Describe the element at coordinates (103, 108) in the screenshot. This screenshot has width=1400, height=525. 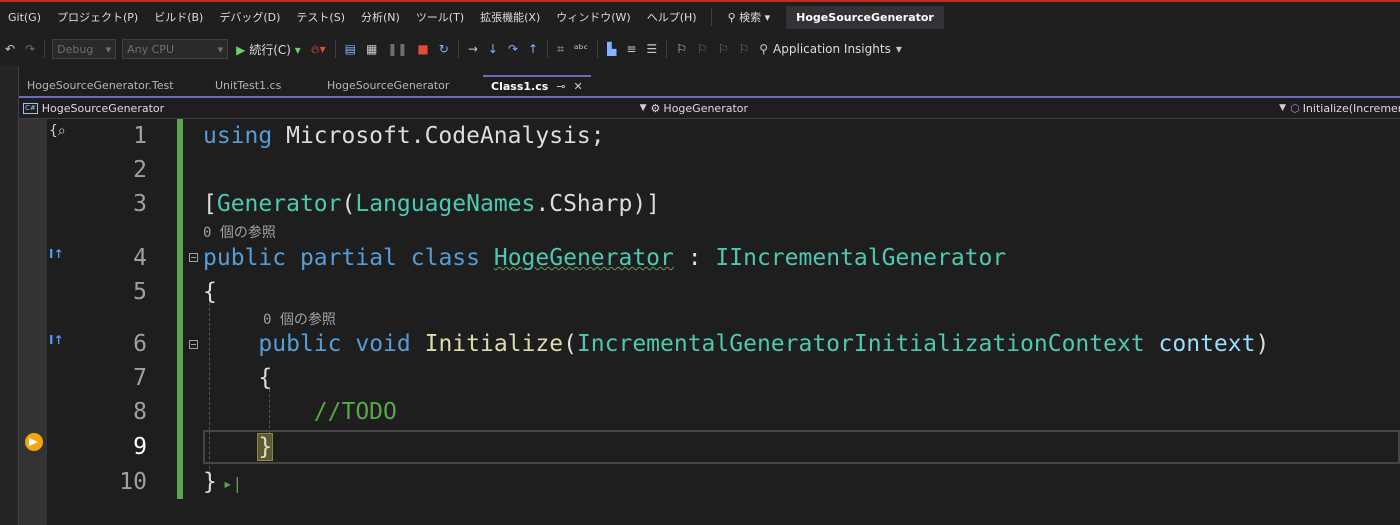
I see `project-name: HogeSourceGenerator` at that location.